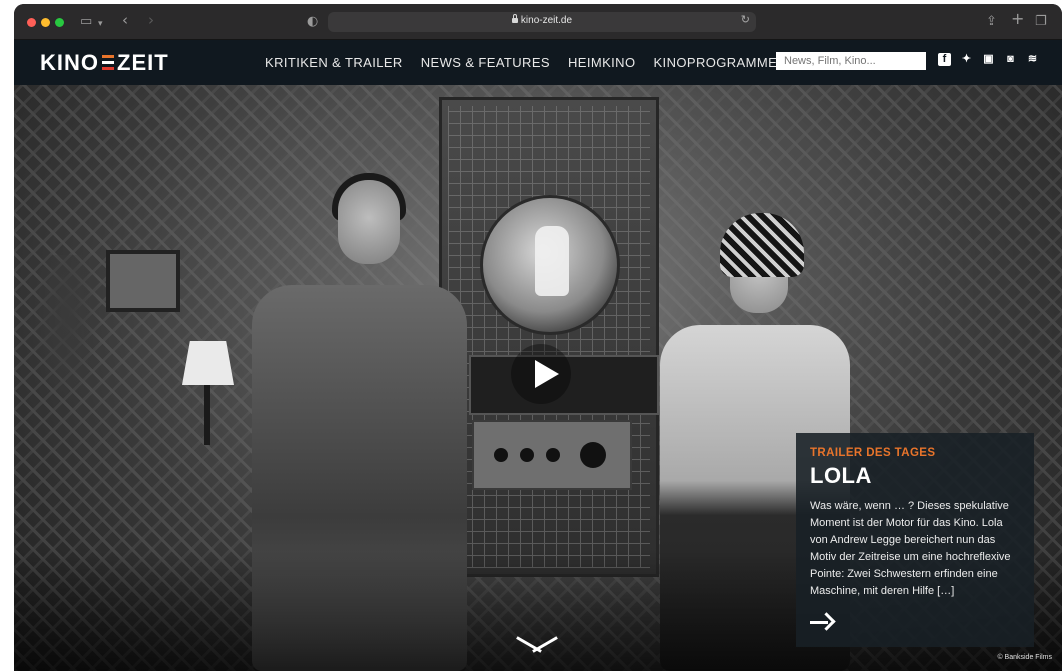 The height and width of the screenshot is (671, 1062). Describe the element at coordinates (944, 59) in the screenshot. I see `facebook-icon: f` at that location.